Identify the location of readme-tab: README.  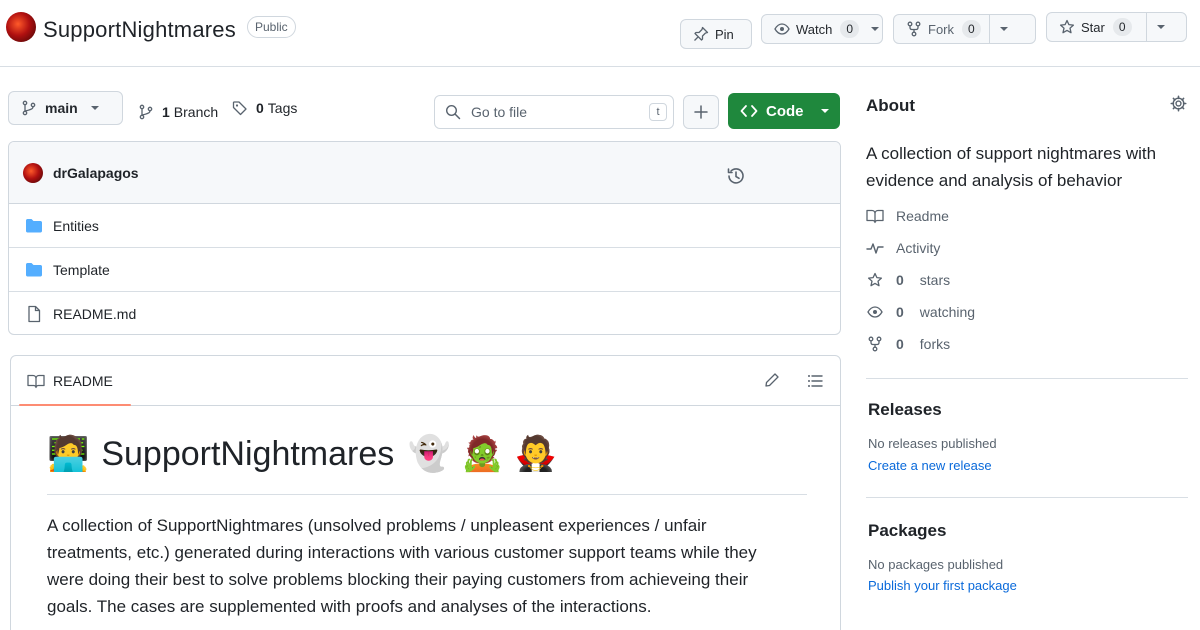
(70, 381).